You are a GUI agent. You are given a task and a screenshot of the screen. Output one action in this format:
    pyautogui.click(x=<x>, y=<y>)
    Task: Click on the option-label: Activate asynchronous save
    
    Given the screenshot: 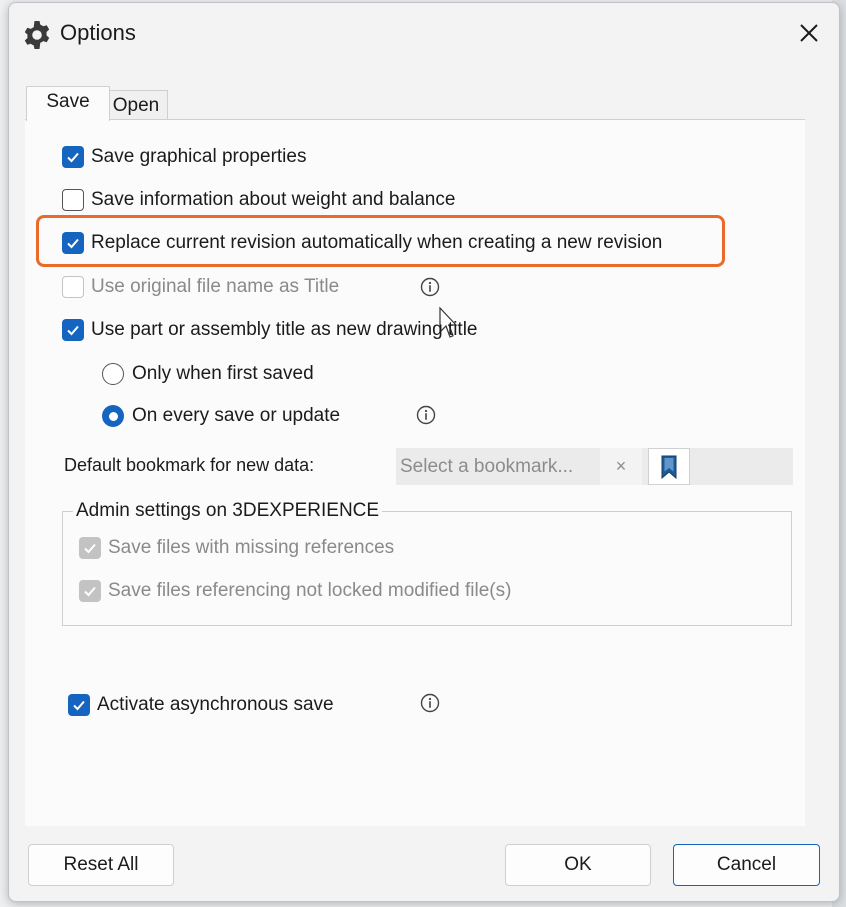 What is the action you would take?
    pyautogui.click(x=215, y=704)
    